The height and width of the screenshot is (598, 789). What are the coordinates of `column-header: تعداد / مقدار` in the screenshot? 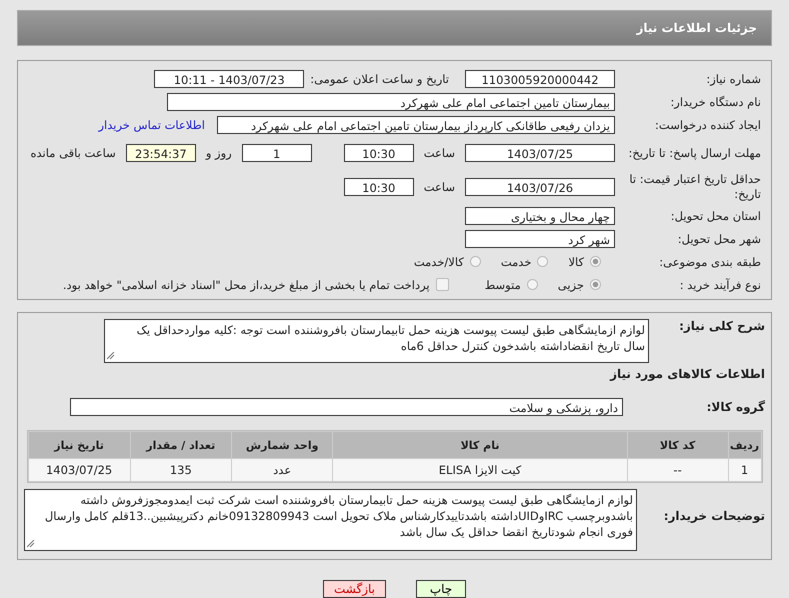 It's located at (180, 445).